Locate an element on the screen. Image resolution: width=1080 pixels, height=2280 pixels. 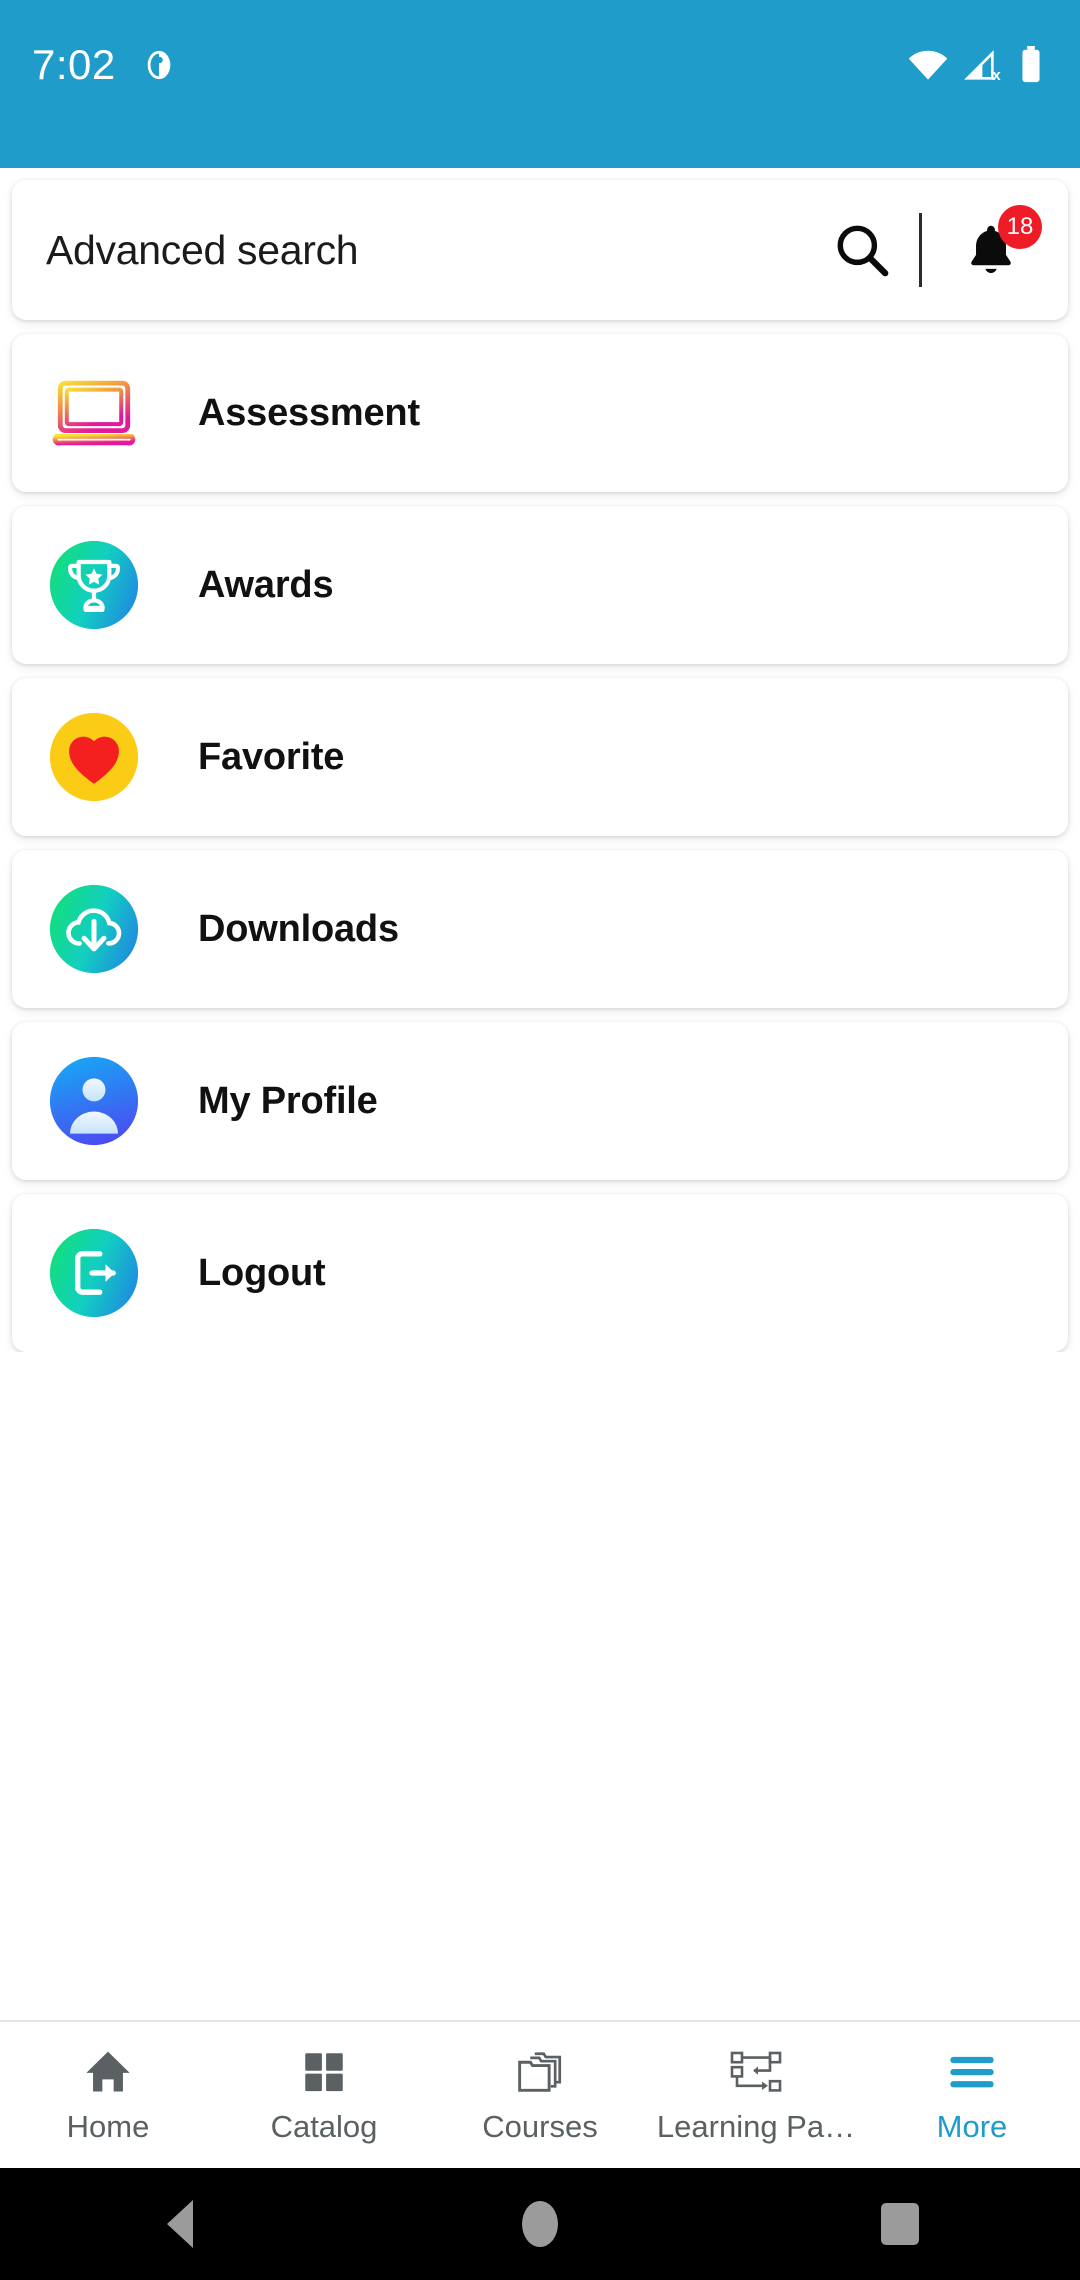
status-bar-left: 7:02 is located at coordinates (104, 65).